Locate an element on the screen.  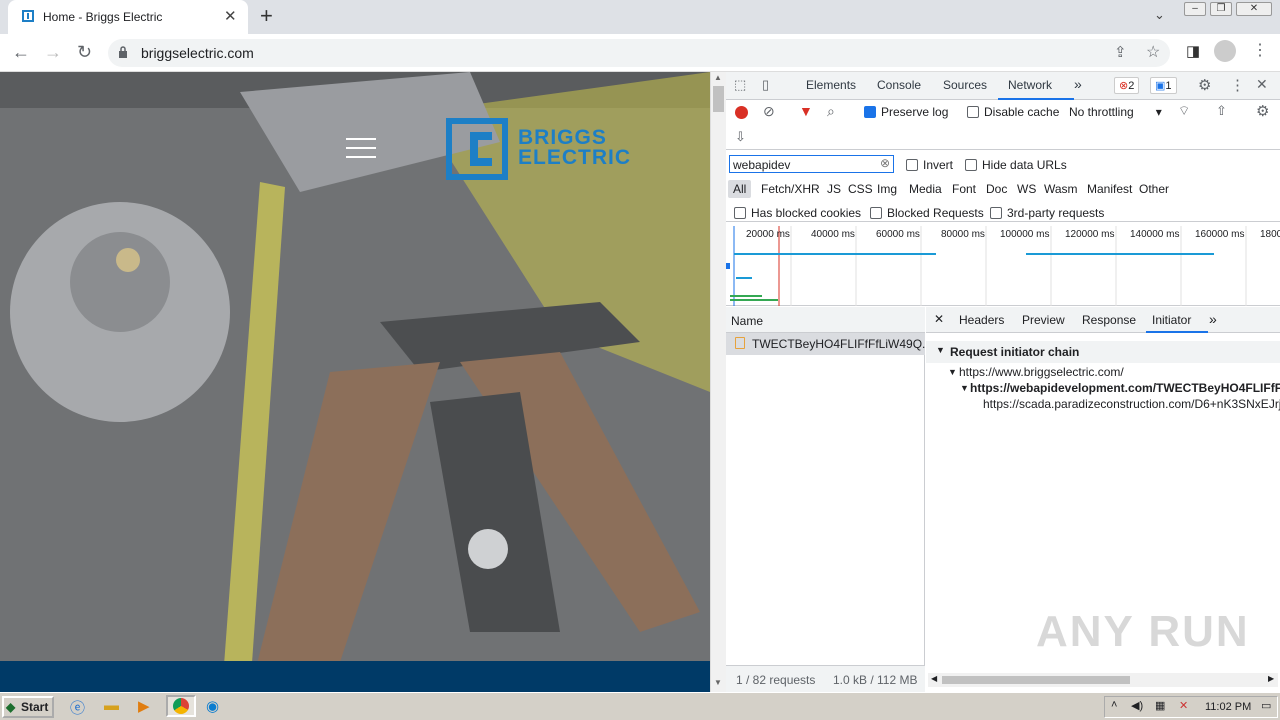
network-settings-icon: ⚙ is located at coordinates (1262, 111).